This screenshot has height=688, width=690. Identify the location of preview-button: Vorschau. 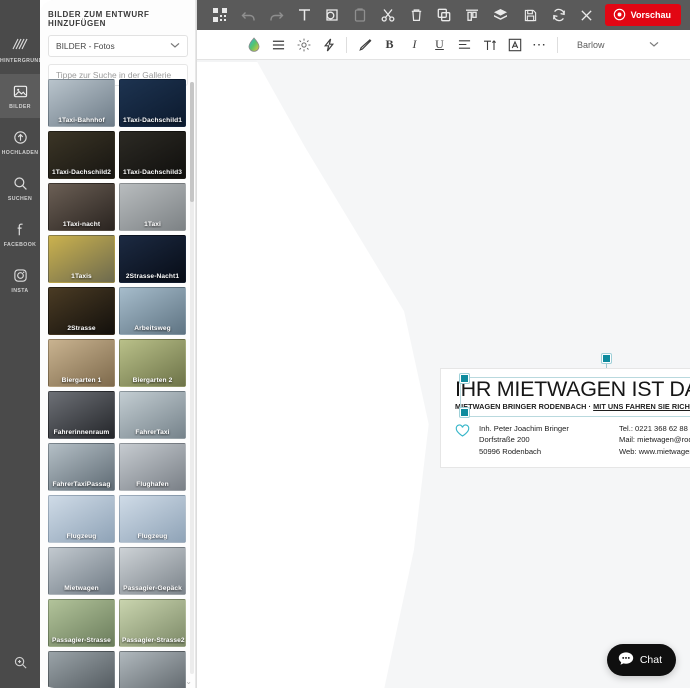
(642, 15).